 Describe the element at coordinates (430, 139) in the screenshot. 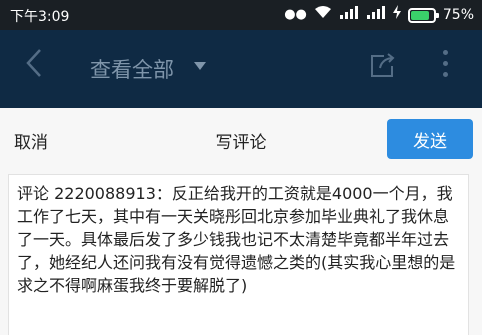

I see `send-button: 发送` at that location.